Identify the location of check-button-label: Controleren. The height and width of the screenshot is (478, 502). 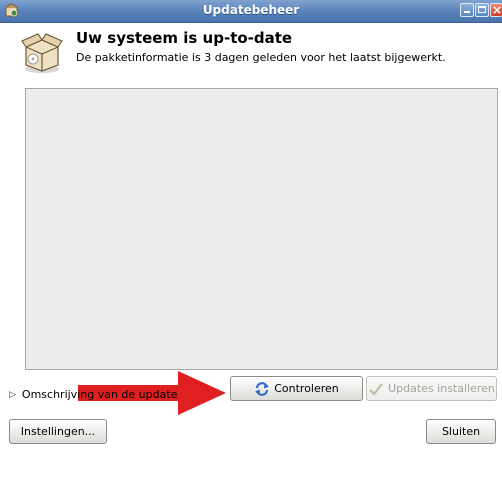
(306, 388).